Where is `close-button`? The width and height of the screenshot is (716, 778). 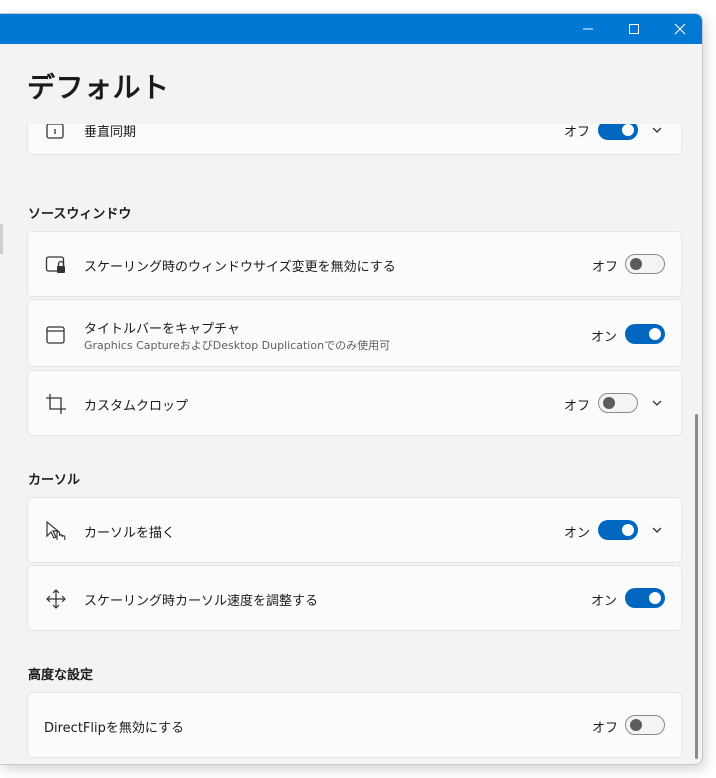 close-button is located at coordinates (679, 29).